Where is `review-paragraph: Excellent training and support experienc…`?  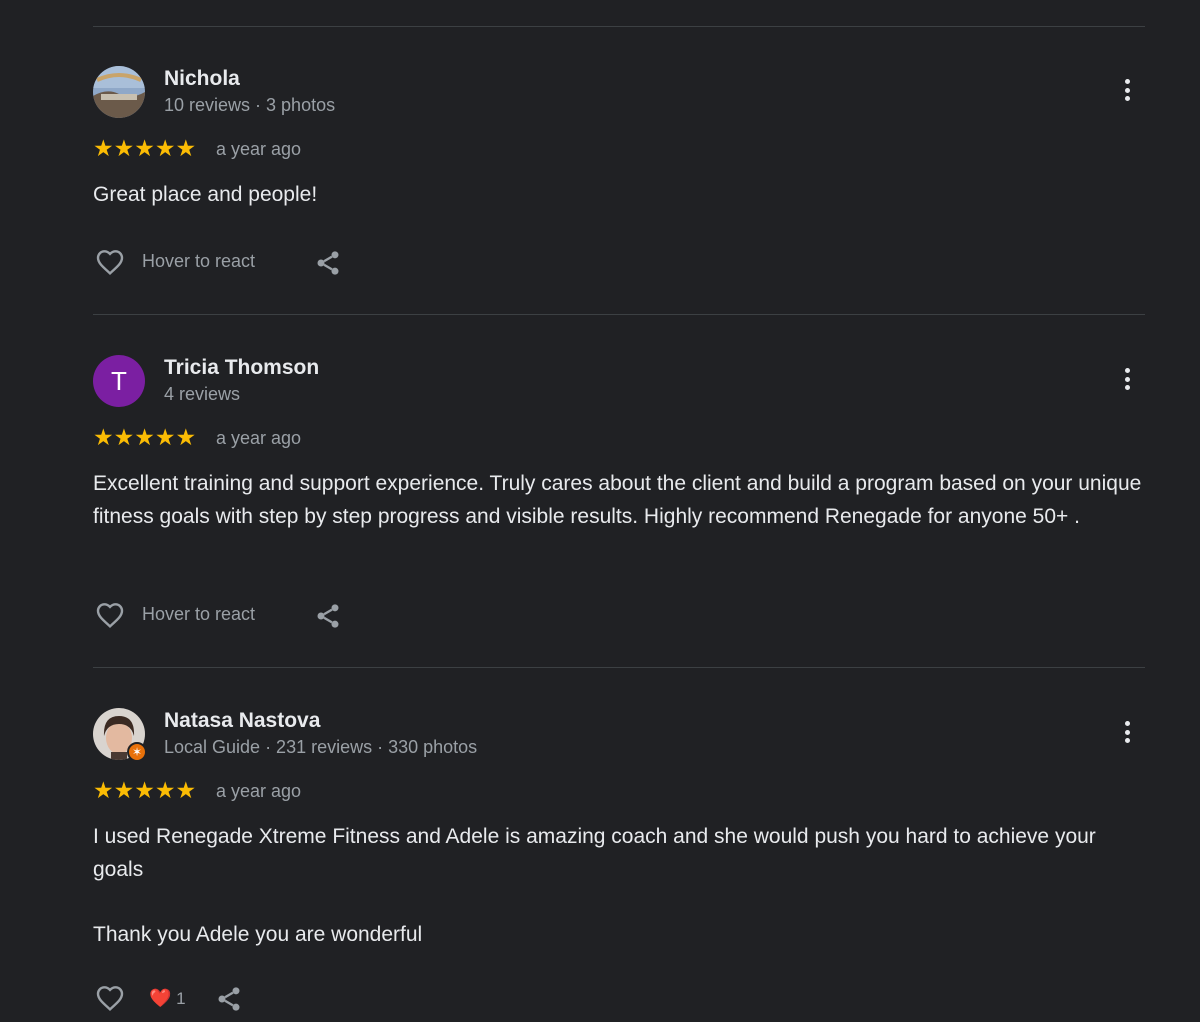 review-paragraph: Excellent training and support experienc… is located at coordinates (617, 500).